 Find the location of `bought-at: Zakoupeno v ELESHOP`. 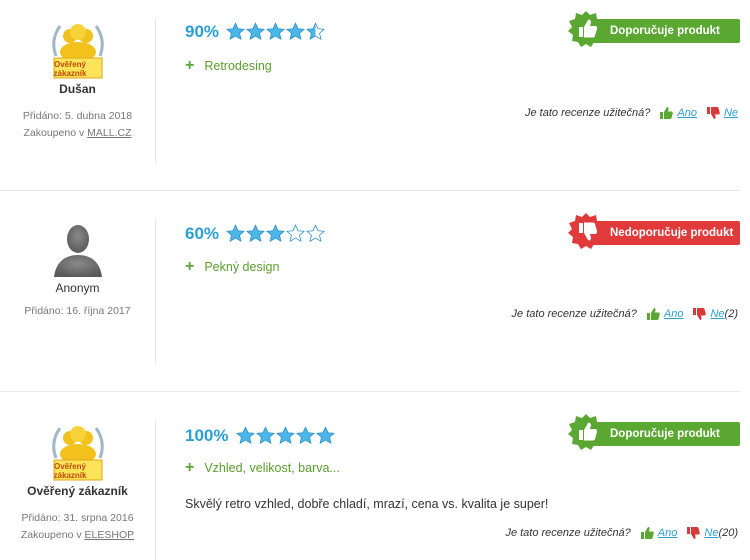

bought-at: Zakoupeno v ELESHOP is located at coordinates (77, 535).